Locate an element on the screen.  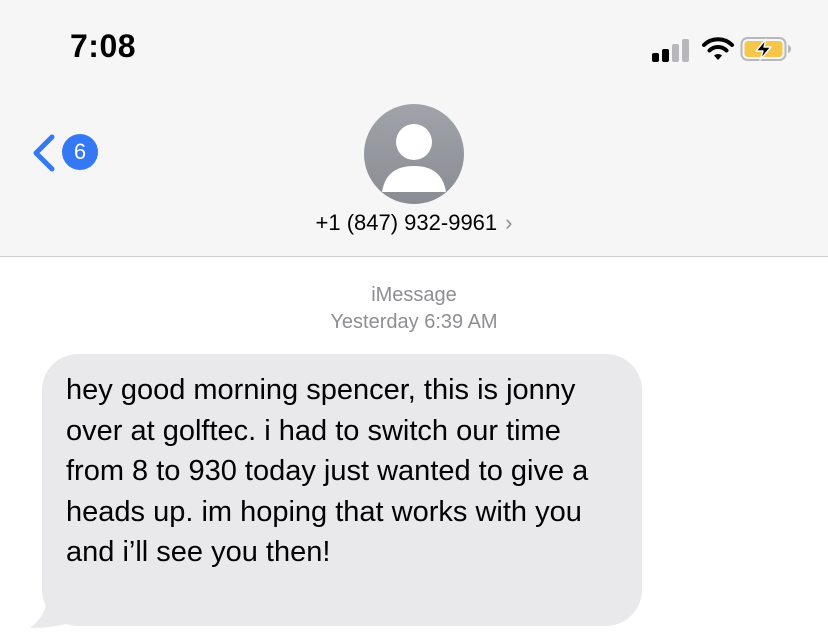
status-time: 7:08 is located at coordinates (103, 46).